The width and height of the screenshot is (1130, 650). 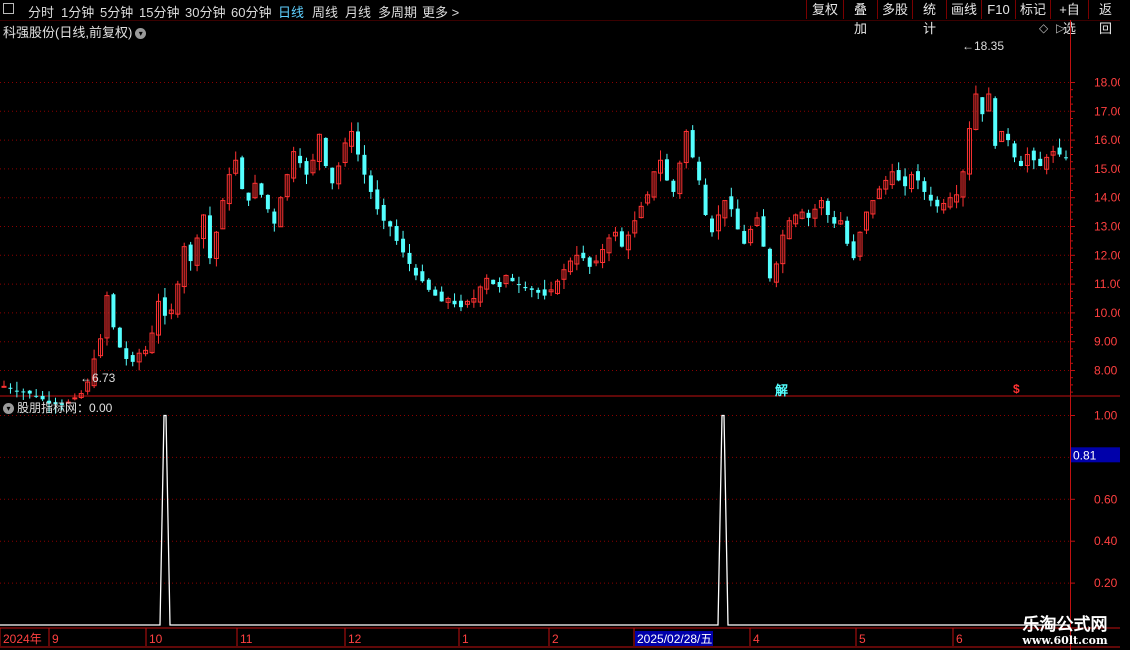 I want to click on main-chart-title: 科强股份(日线,前复权) ▾, so click(x=75, y=31).